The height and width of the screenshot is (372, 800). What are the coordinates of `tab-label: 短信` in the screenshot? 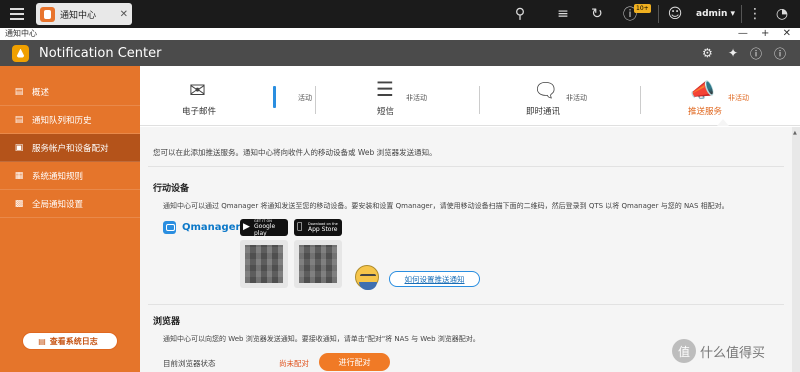 It's located at (386, 112).